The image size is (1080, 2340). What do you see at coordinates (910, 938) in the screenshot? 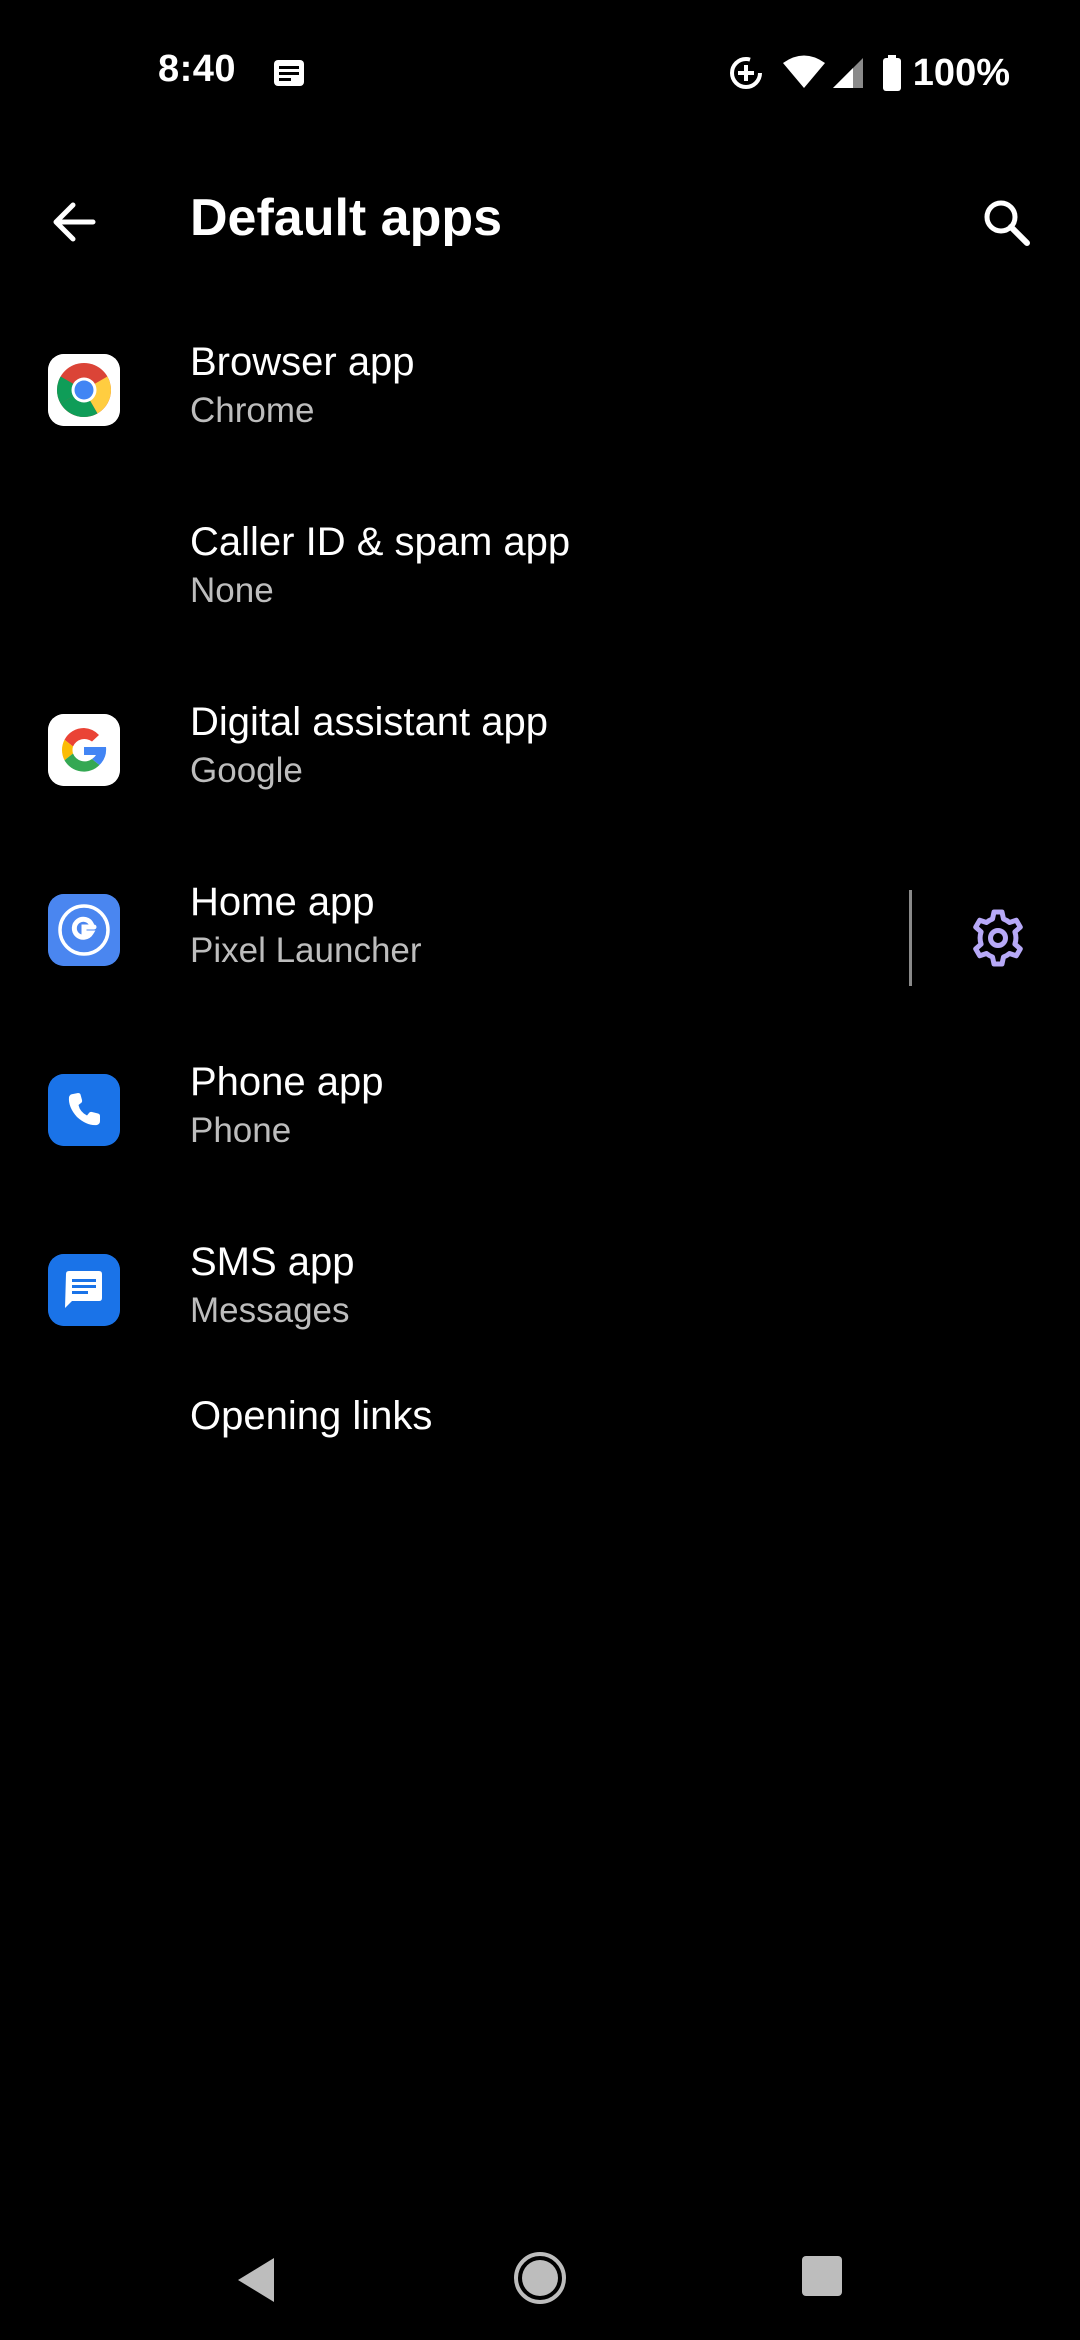
I see `divider` at bounding box center [910, 938].